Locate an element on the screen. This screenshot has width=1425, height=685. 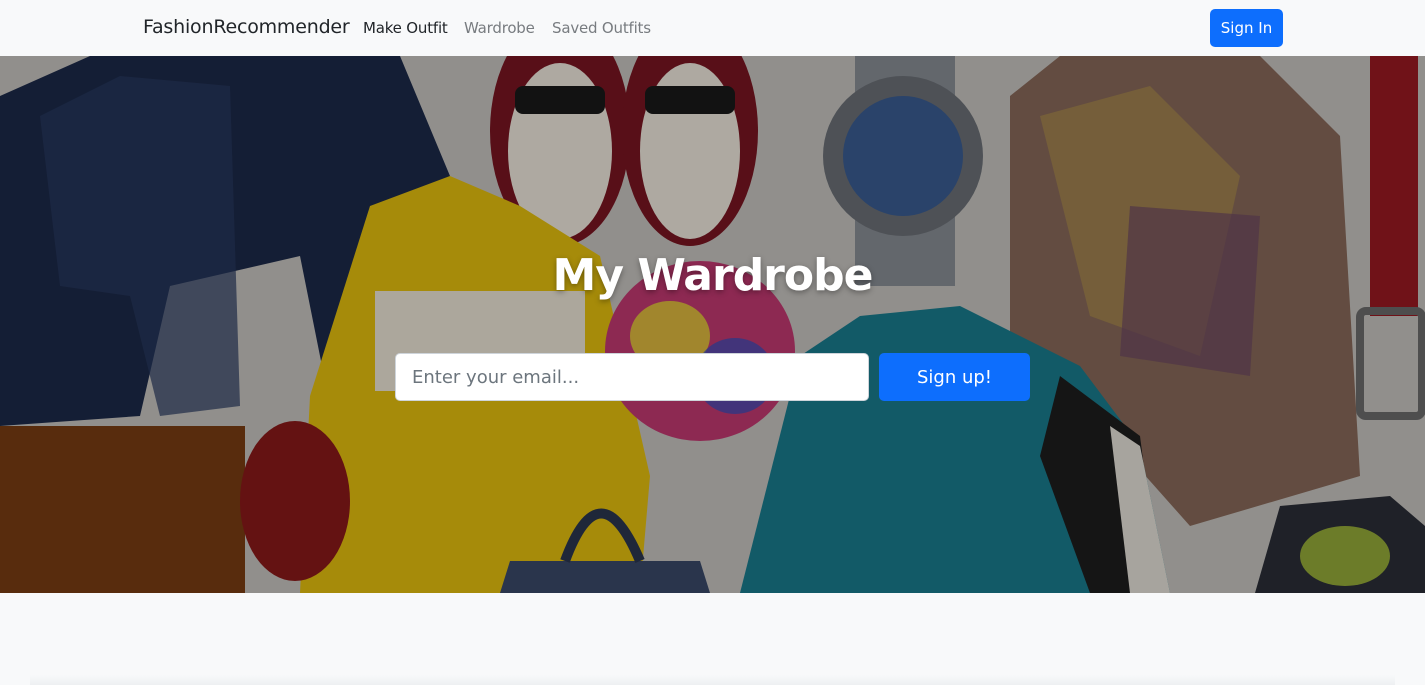
nav-link-make-outfit: Make Outfit is located at coordinates (405, 28).